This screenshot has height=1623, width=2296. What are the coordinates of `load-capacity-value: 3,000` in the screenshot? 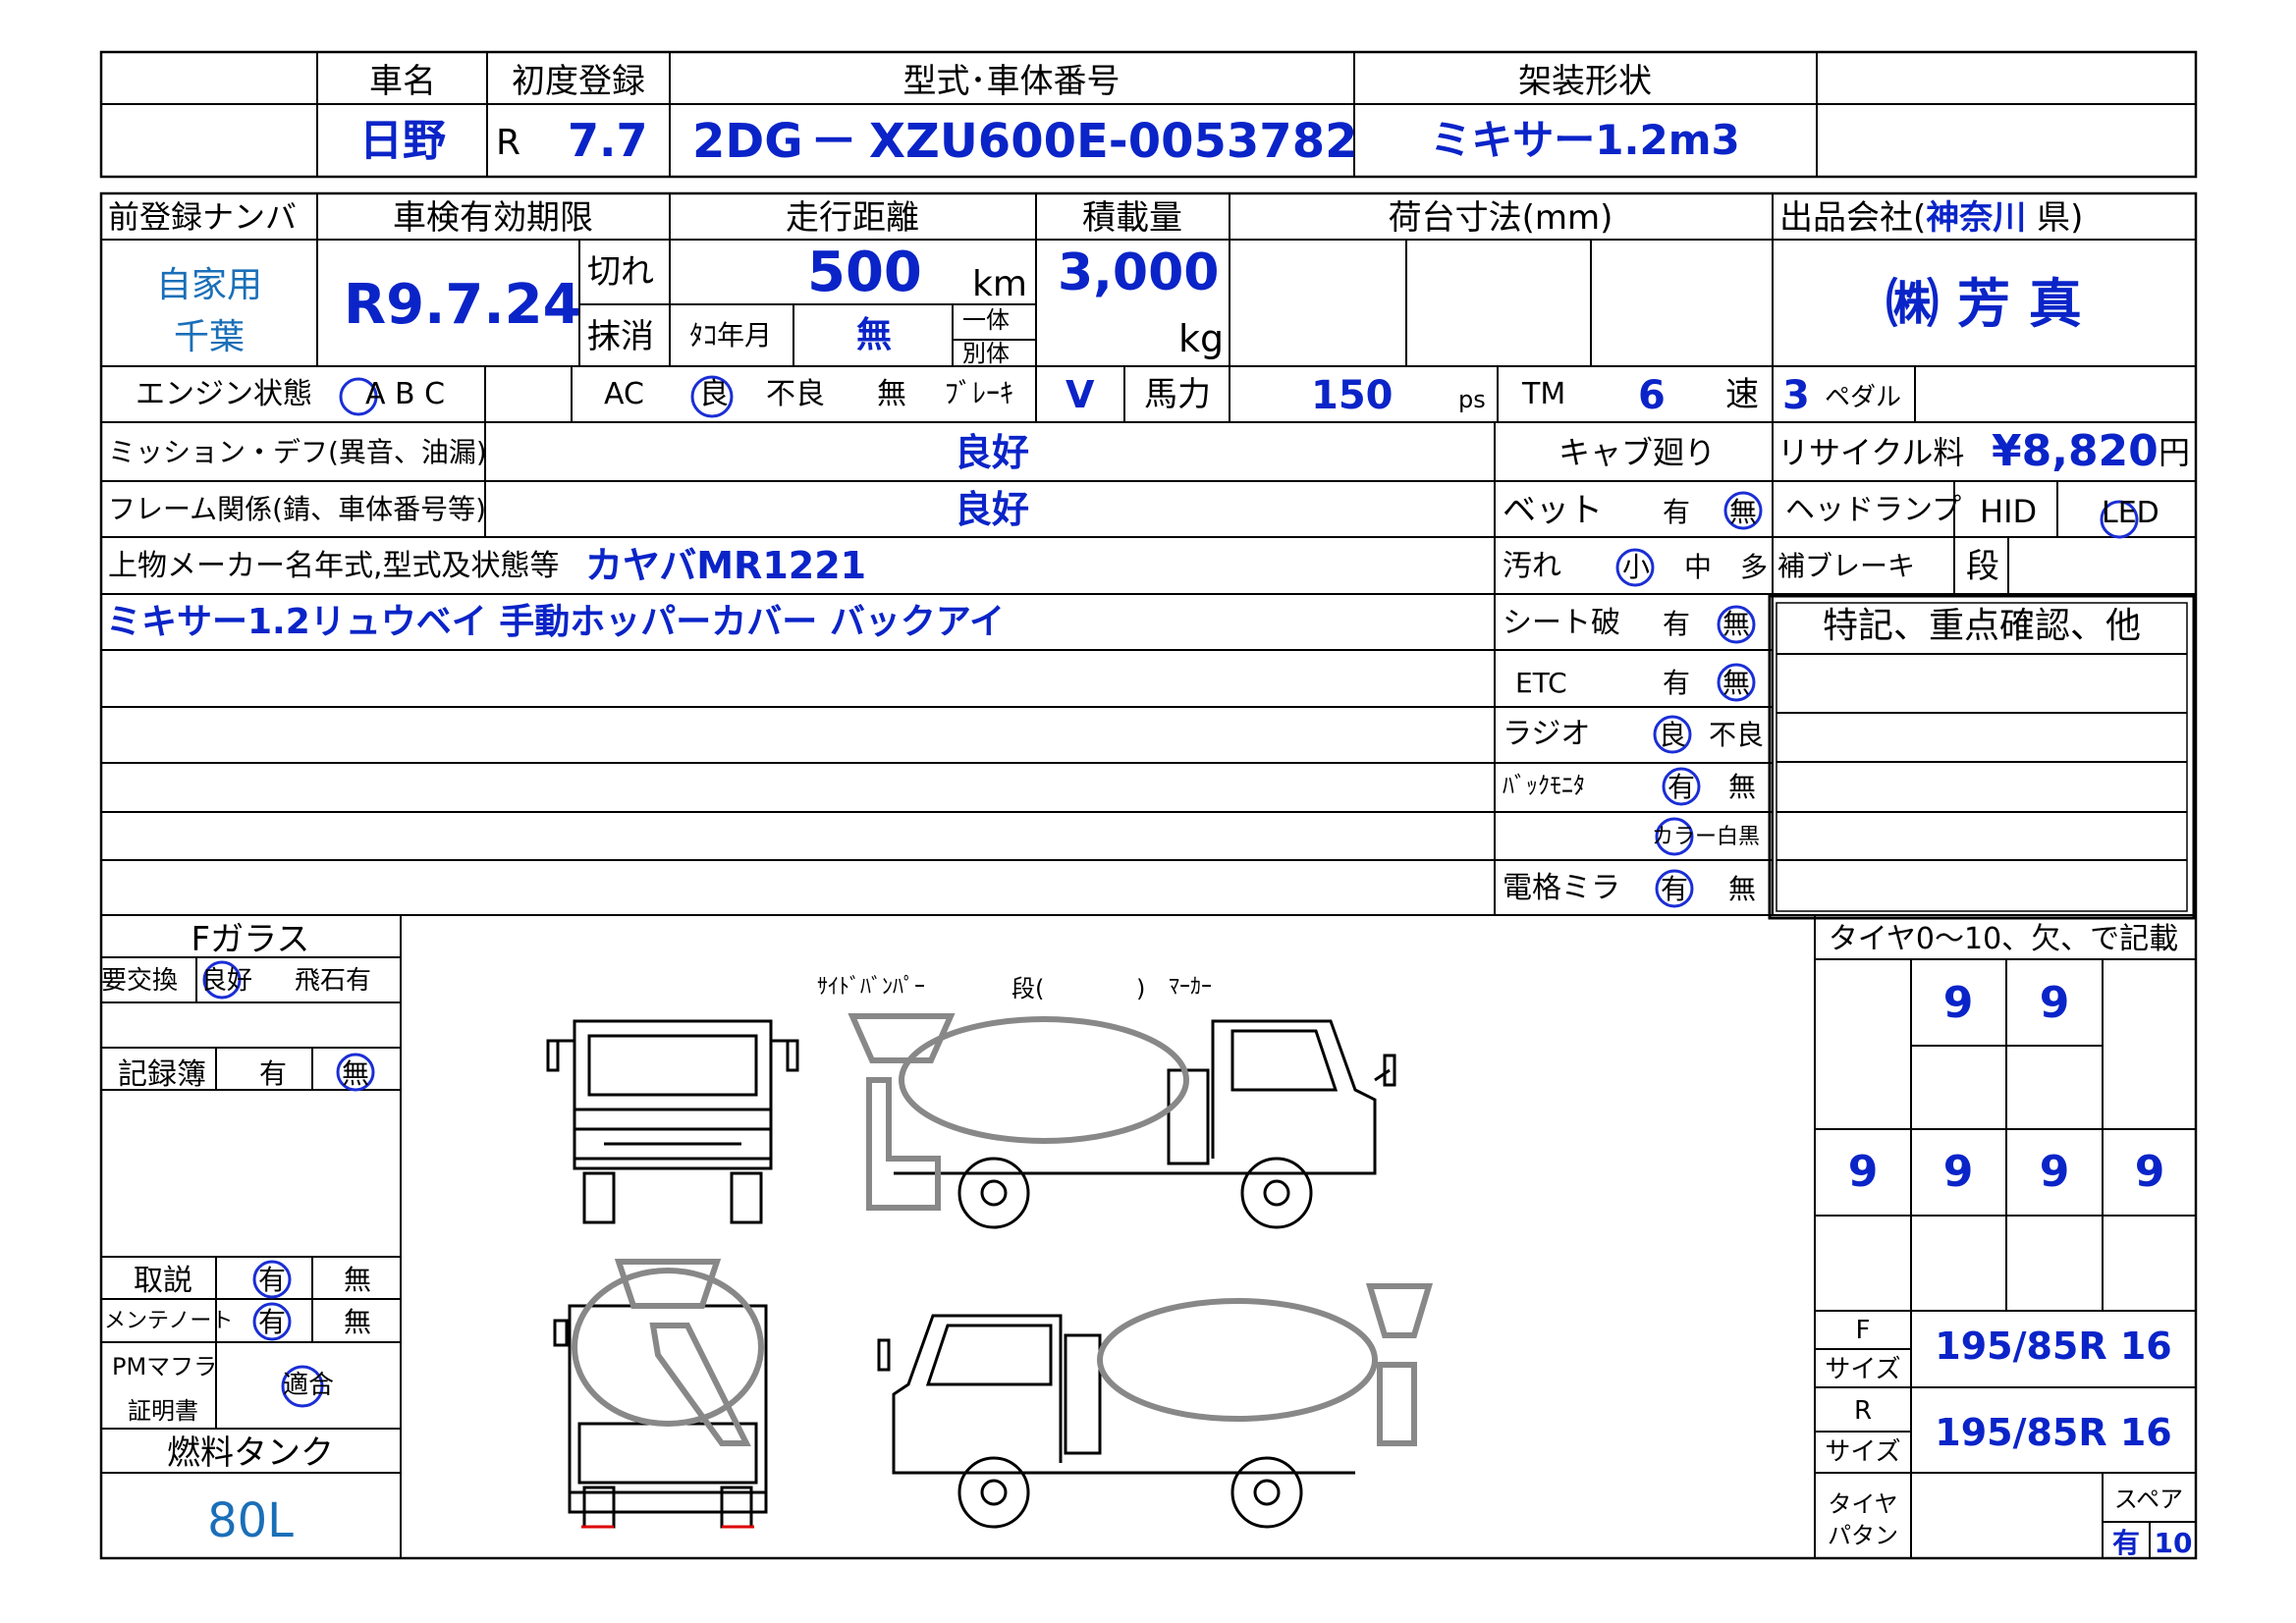 It's located at (1139, 272).